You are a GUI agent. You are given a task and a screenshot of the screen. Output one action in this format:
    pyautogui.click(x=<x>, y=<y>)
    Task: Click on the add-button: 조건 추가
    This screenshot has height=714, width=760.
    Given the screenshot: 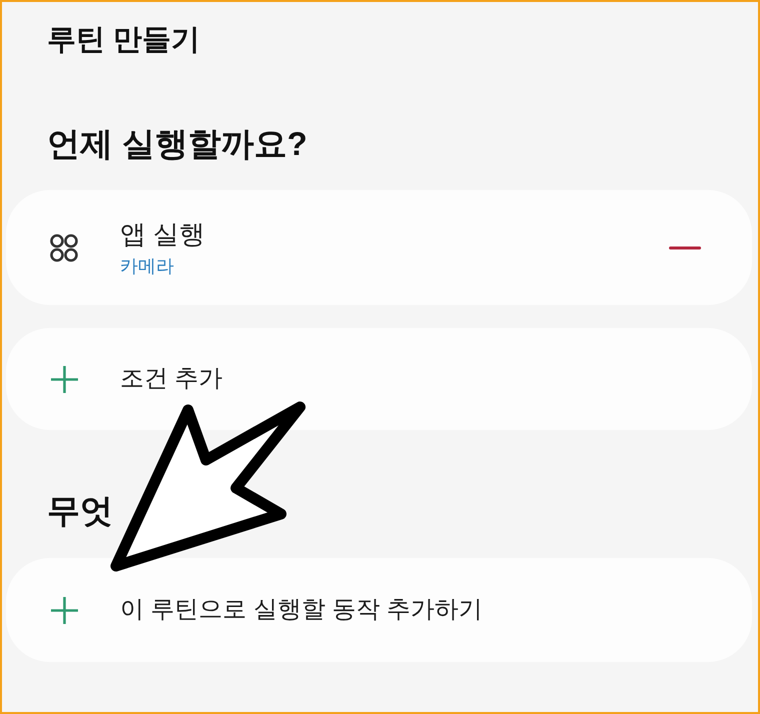 What is the action you would take?
    pyautogui.click(x=379, y=379)
    